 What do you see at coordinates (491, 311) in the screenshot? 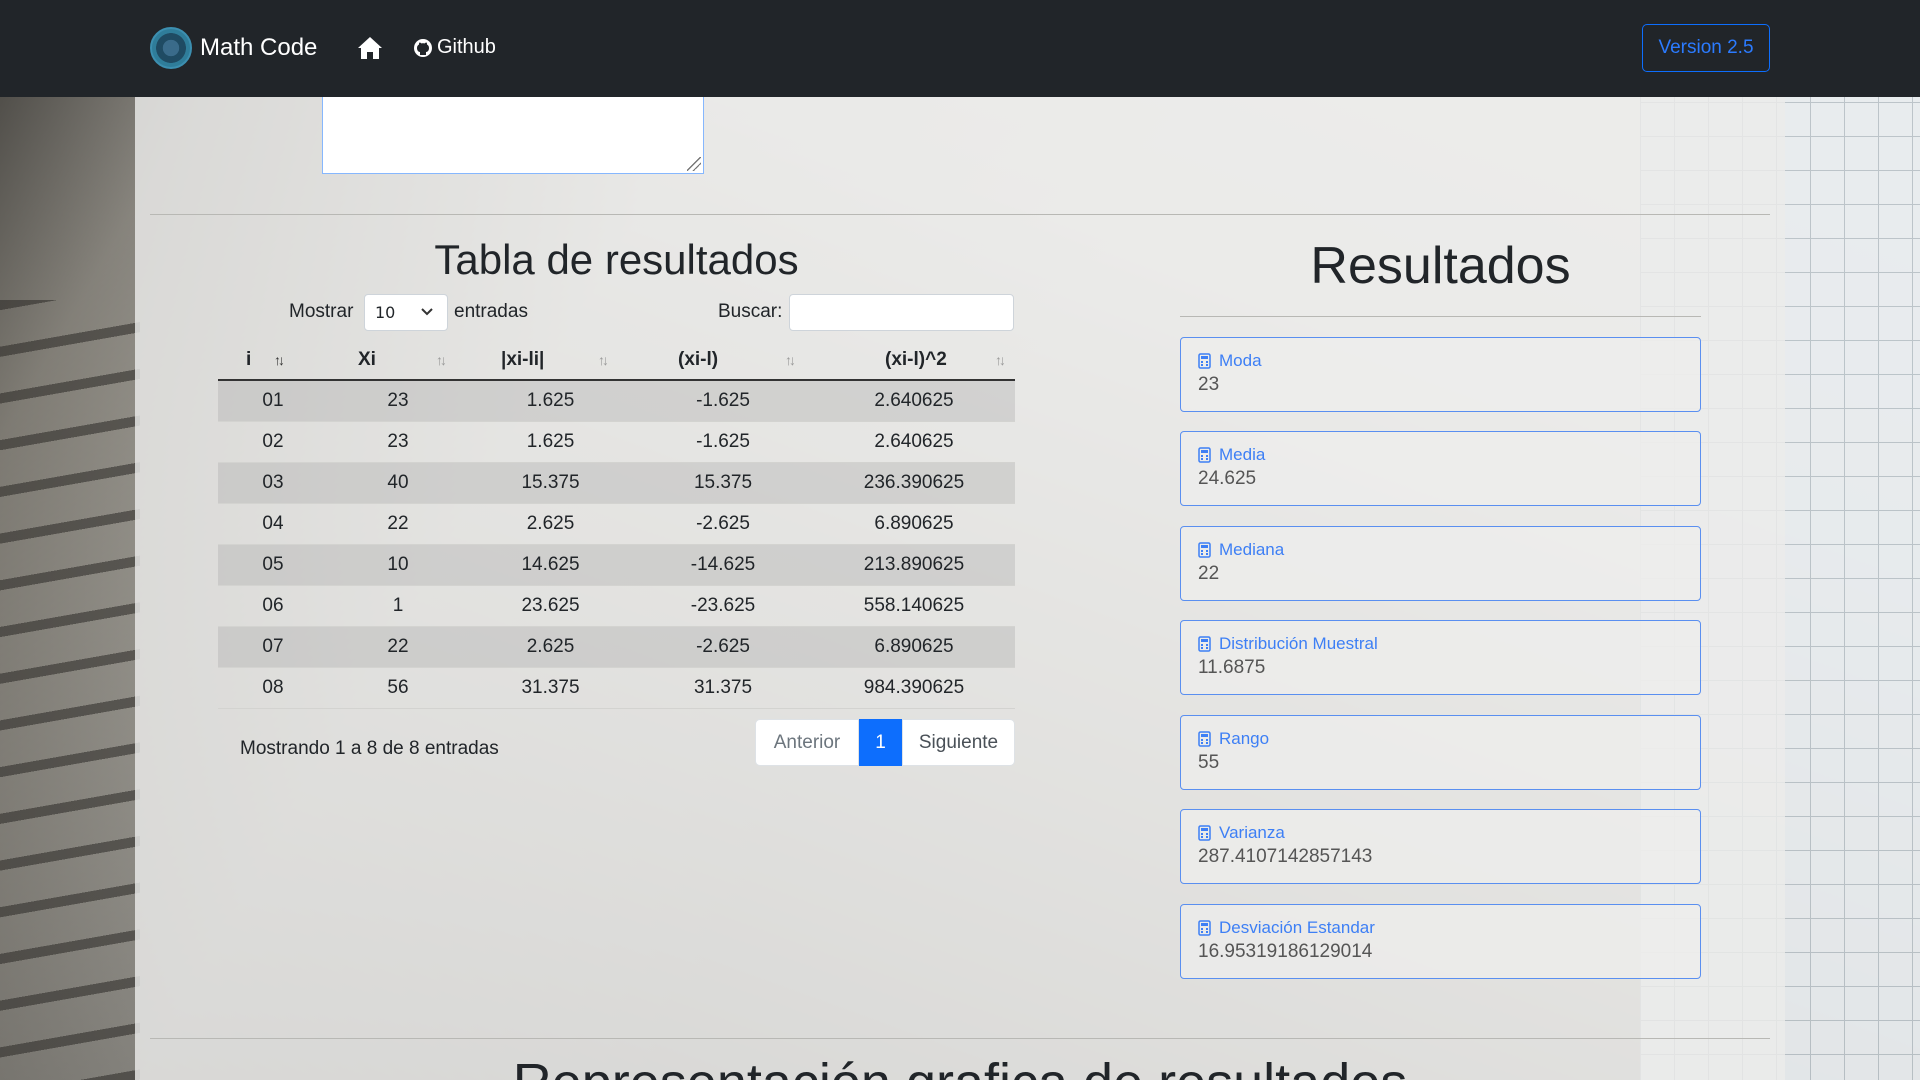
I see `length-suffix: entradas` at bounding box center [491, 311].